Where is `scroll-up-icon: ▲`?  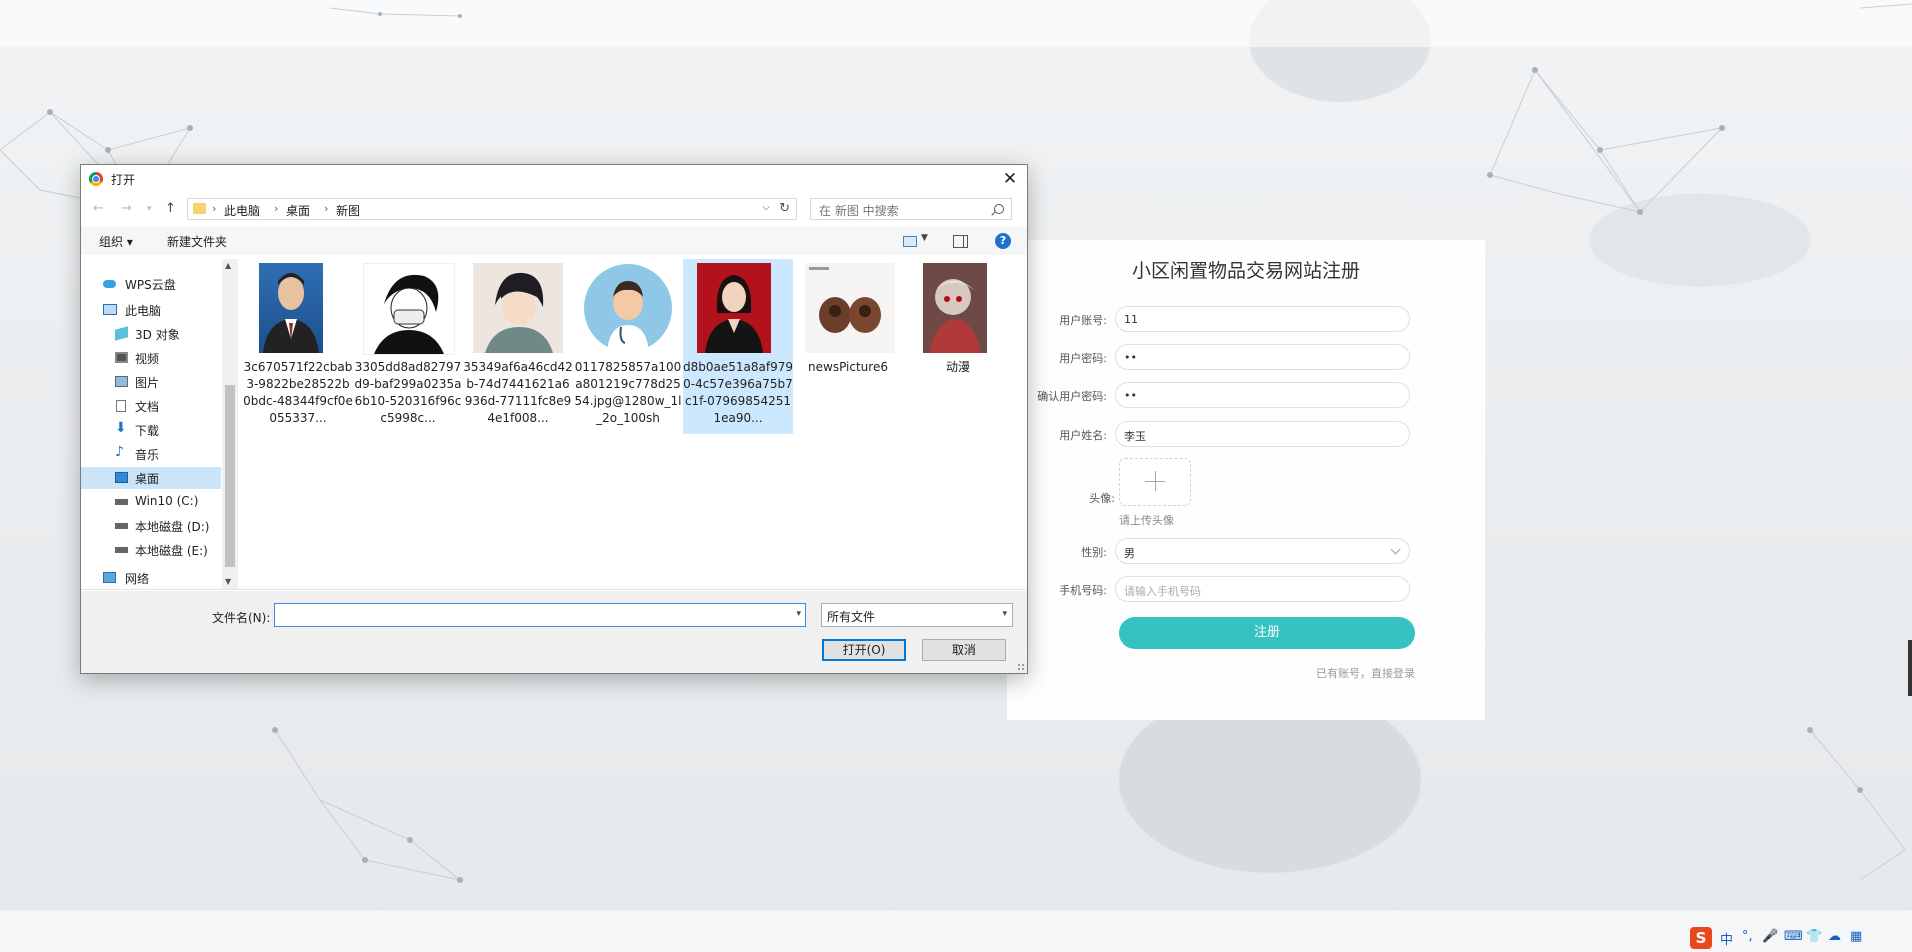
scroll-up-icon: ▲ is located at coordinates (228, 265).